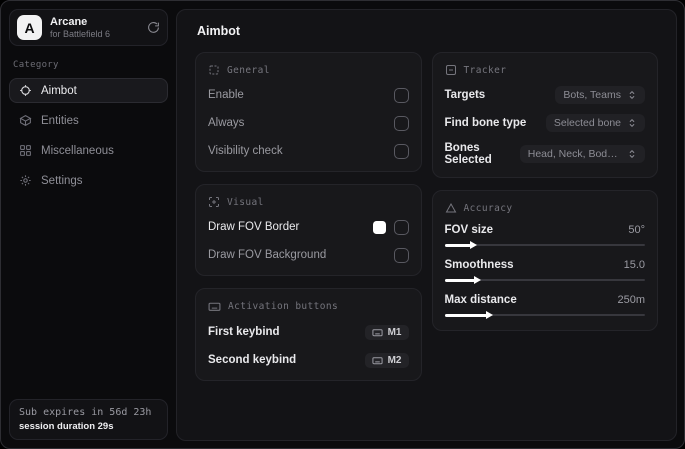 The height and width of the screenshot is (449, 685). Describe the element at coordinates (153, 27) in the screenshot. I see `refresh-icon` at that location.